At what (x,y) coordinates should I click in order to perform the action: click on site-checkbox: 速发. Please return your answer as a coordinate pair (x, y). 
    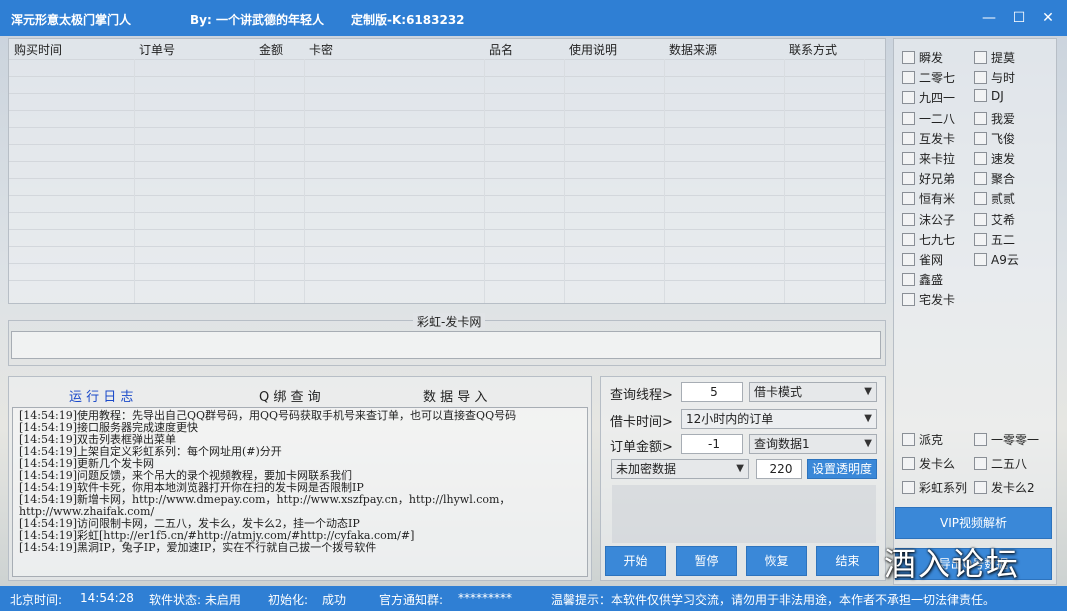
    Looking at the image, I should click on (994, 159).